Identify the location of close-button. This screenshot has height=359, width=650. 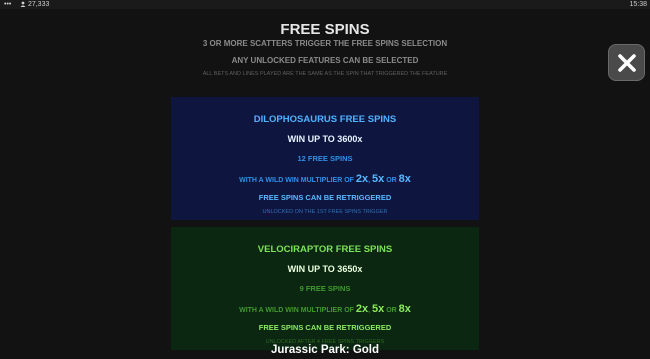
(626, 62).